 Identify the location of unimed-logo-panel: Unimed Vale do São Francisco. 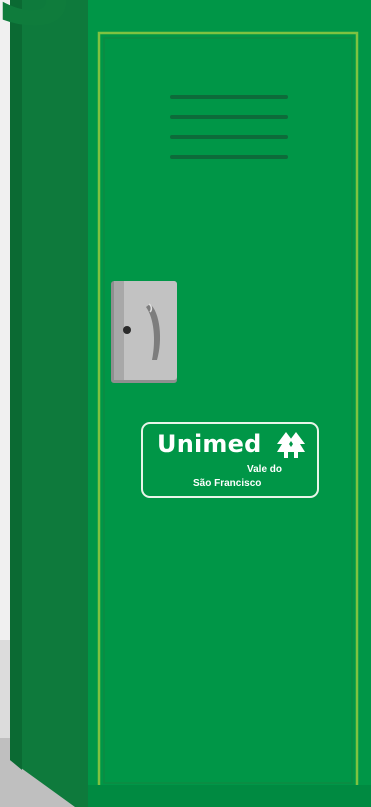
(230, 460).